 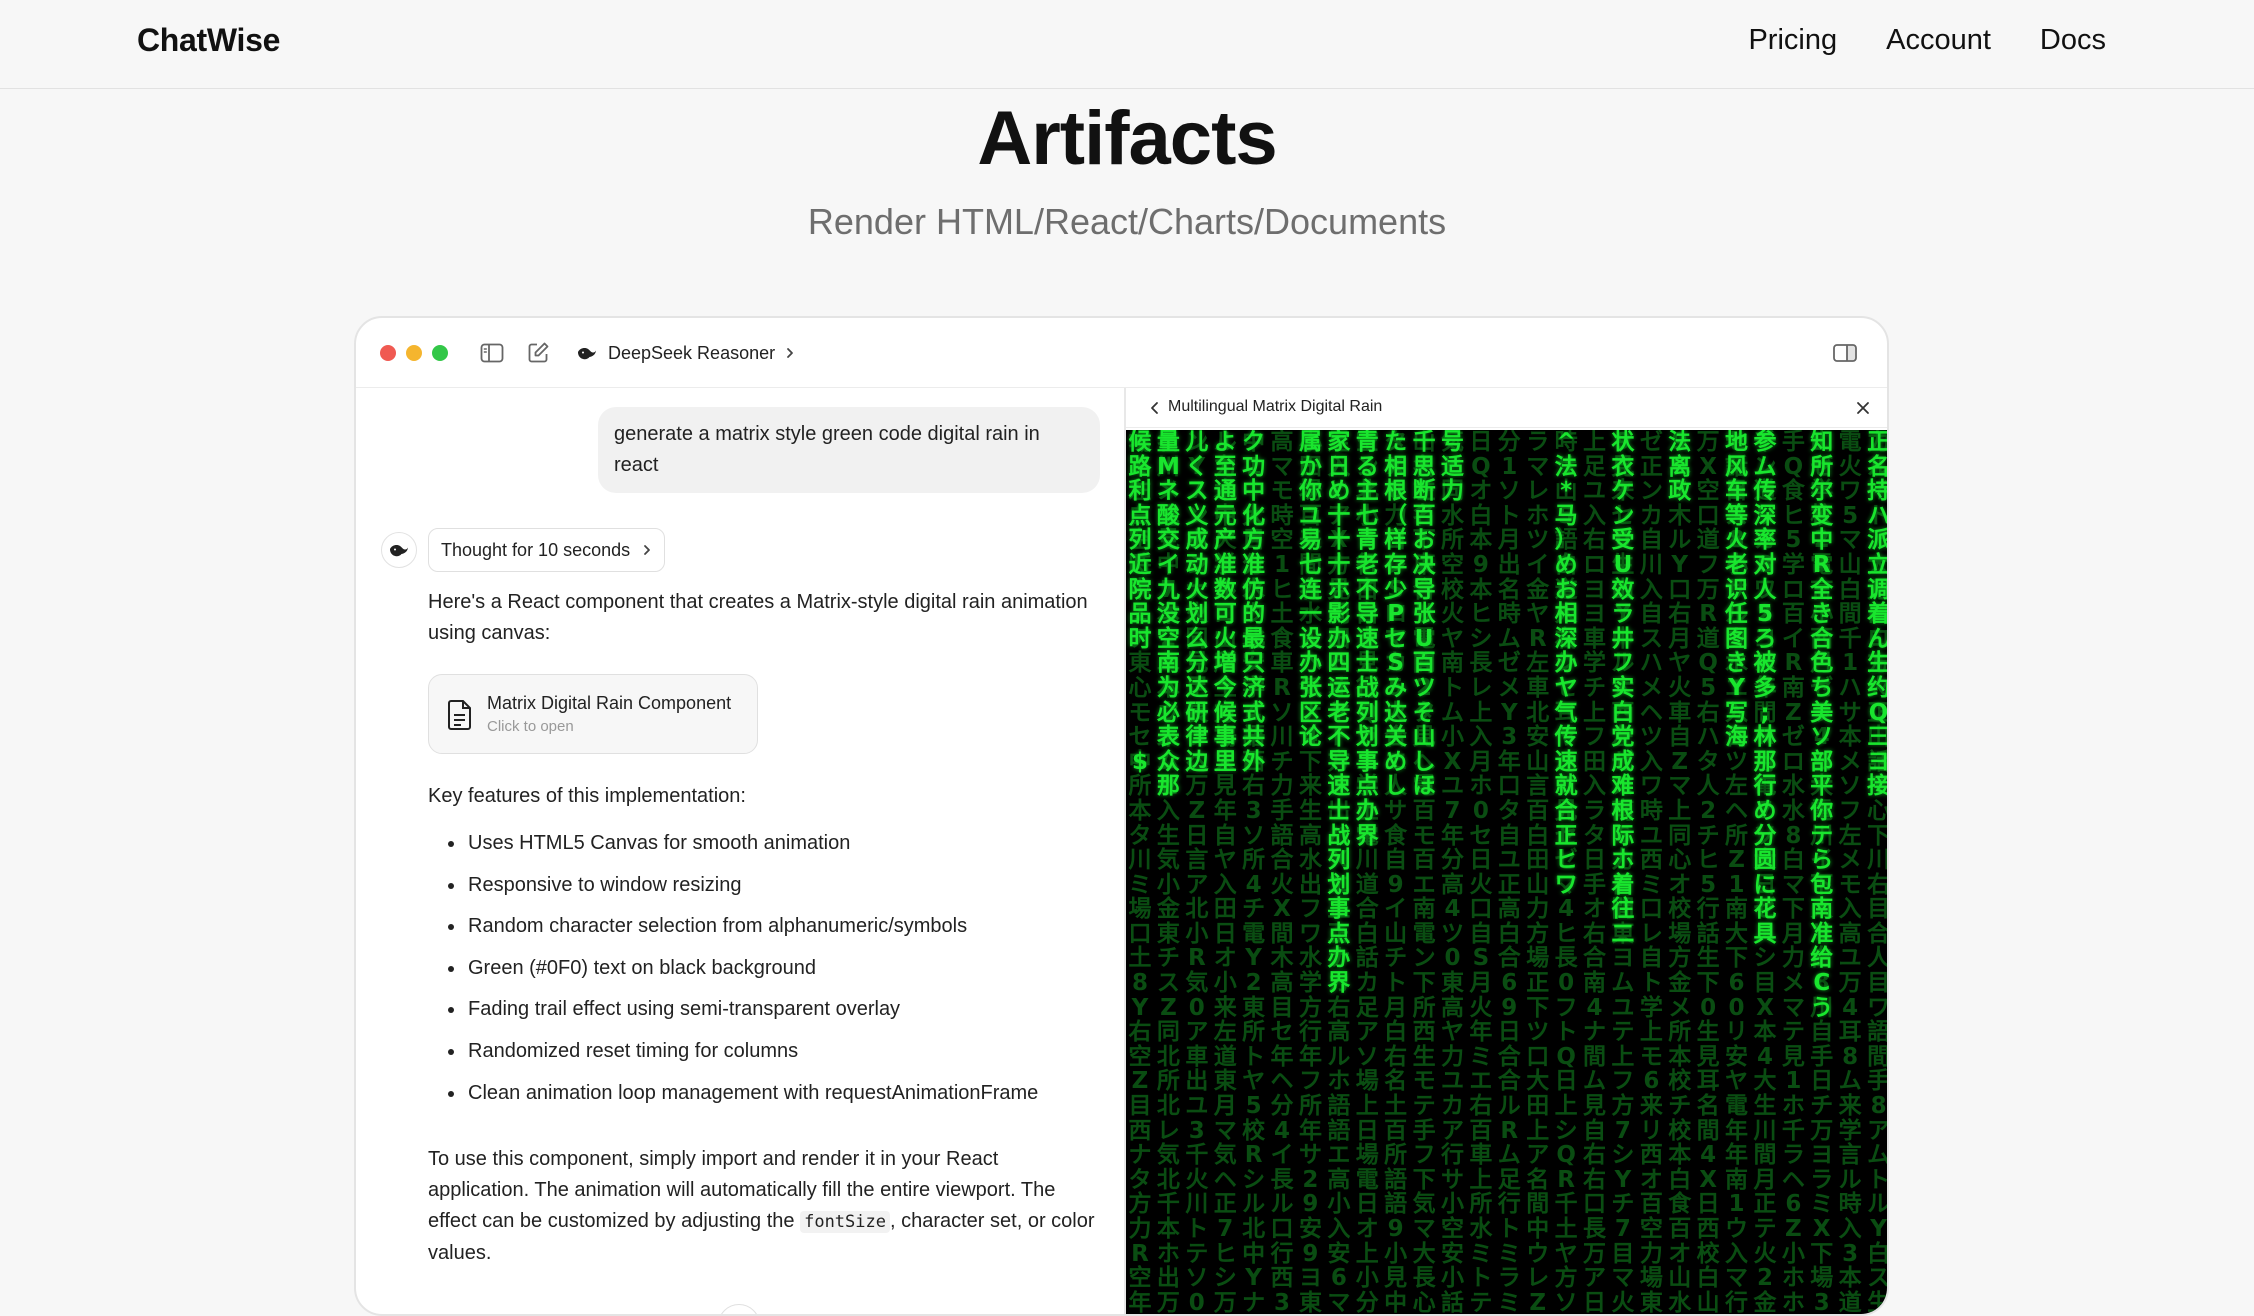 I want to click on close-icon, so click(x=1863, y=408).